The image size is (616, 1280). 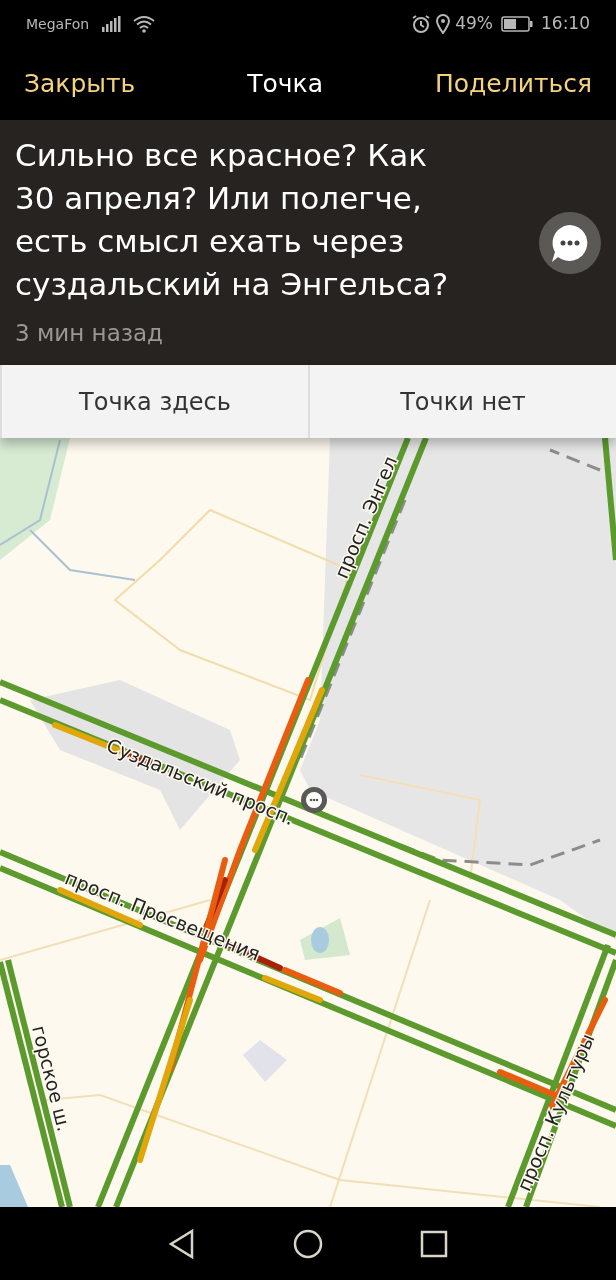 I want to click on message-time: 3 мин назад, so click(x=89, y=333).